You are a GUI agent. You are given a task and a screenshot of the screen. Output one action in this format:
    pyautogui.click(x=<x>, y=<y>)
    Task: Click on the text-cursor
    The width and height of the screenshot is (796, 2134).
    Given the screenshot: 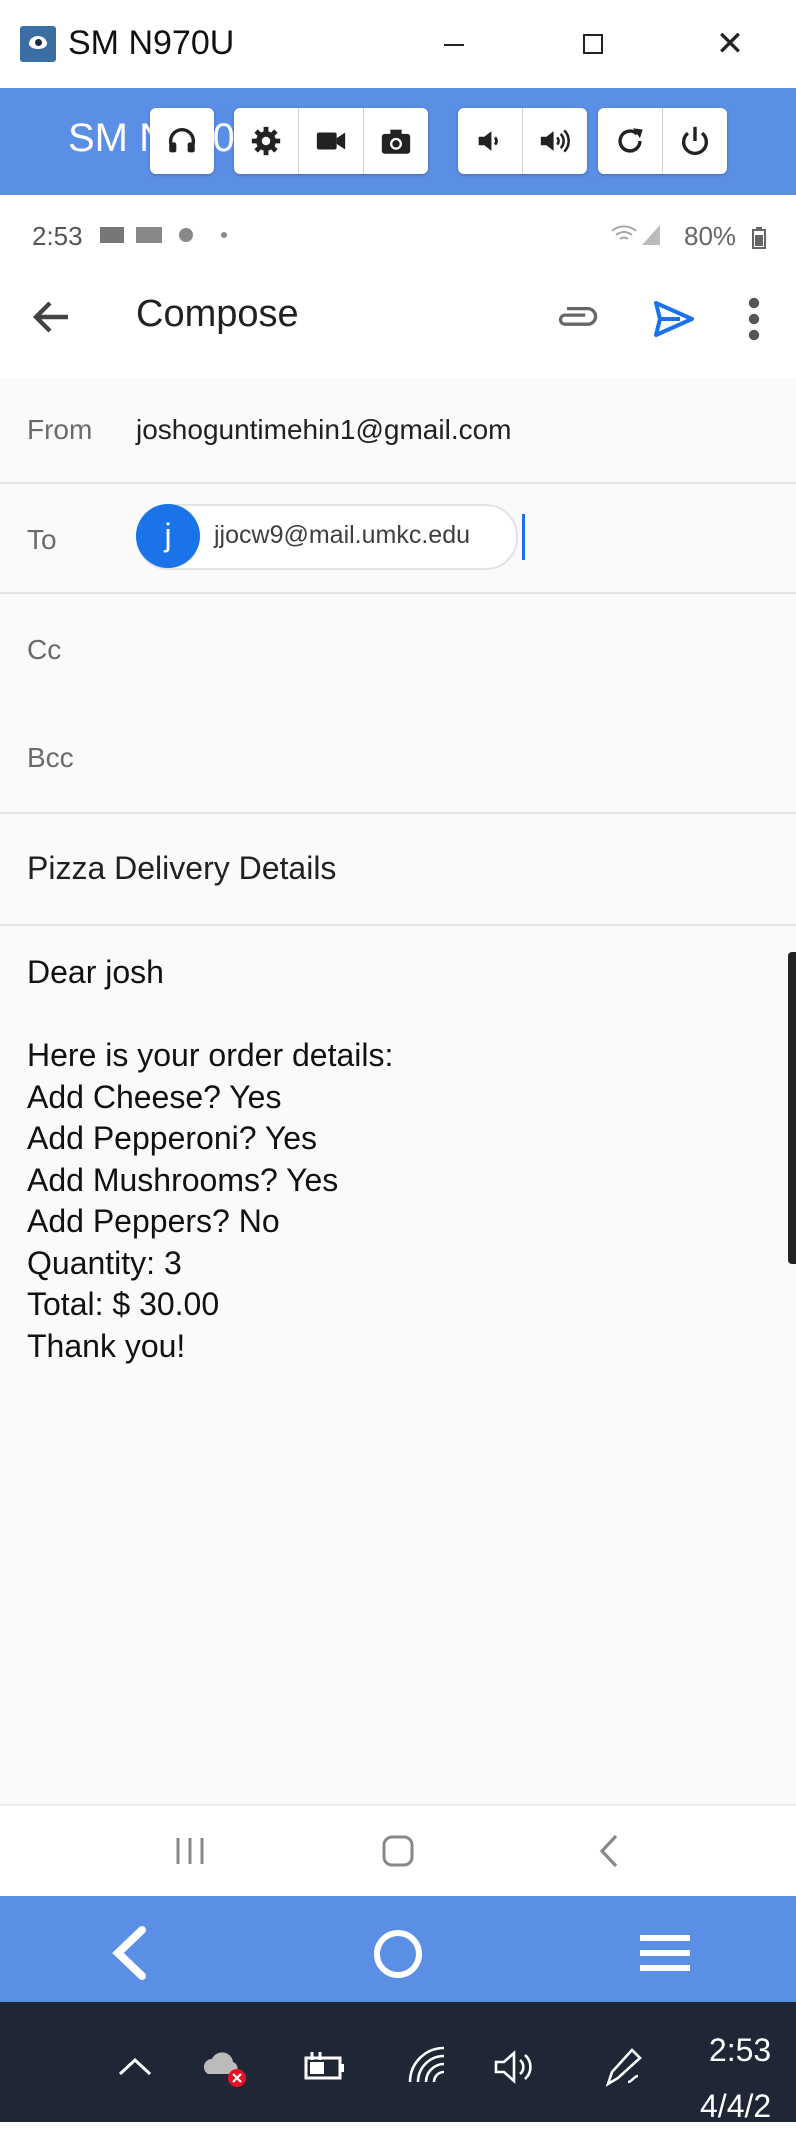 What is the action you would take?
    pyautogui.click(x=523, y=537)
    